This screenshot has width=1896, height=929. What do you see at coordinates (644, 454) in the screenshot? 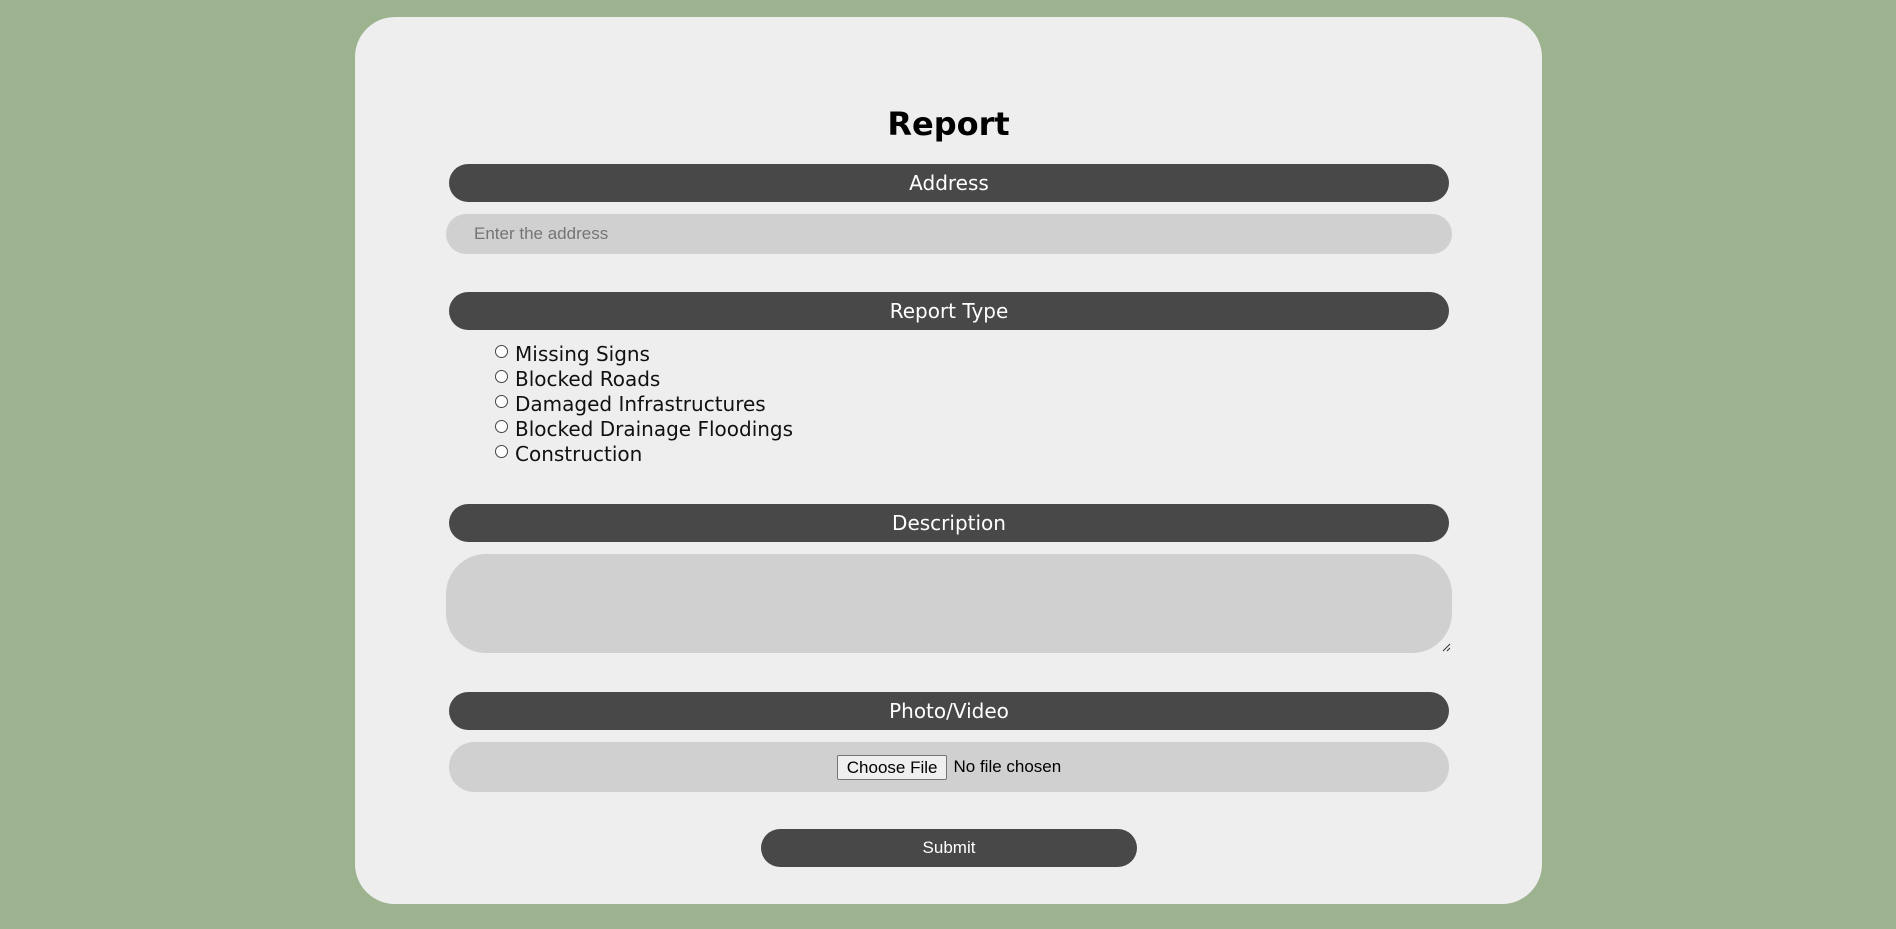
I see `radio-option-construction: Construction` at bounding box center [644, 454].